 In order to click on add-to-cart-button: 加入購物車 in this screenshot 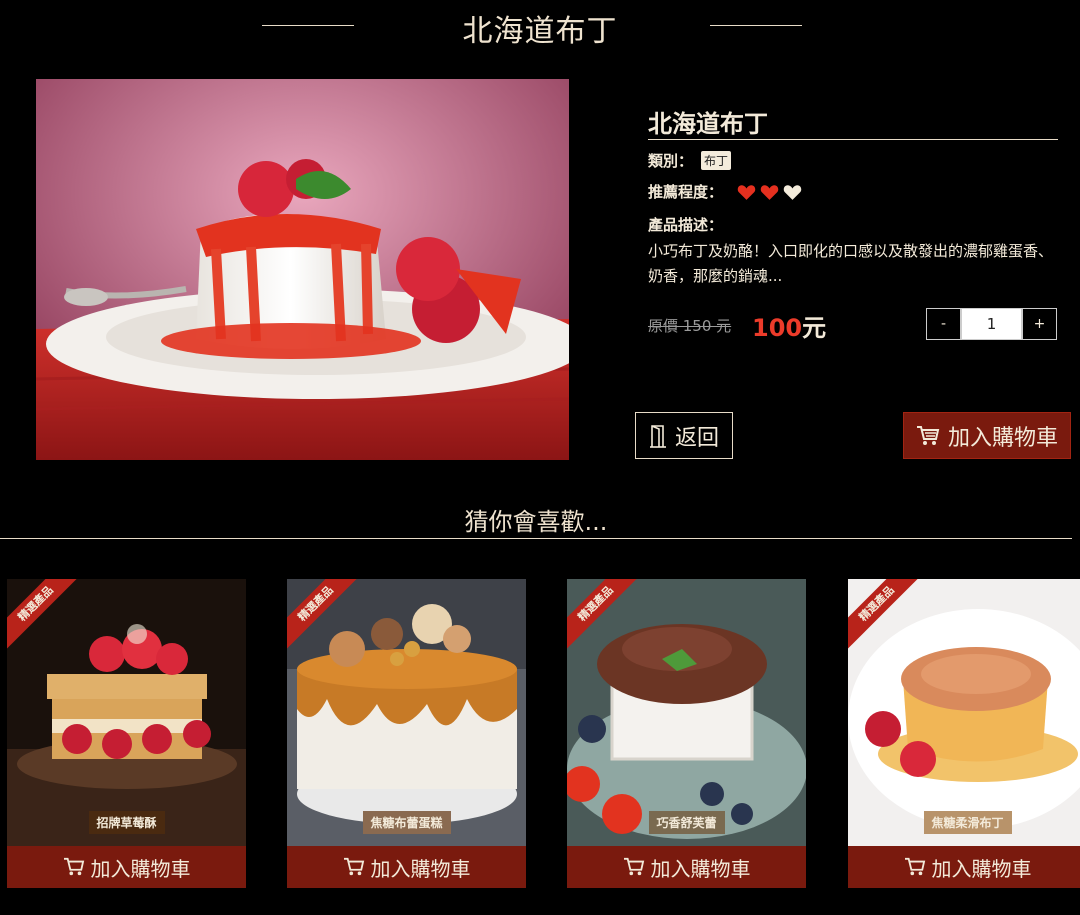, I will do `click(987, 435)`.